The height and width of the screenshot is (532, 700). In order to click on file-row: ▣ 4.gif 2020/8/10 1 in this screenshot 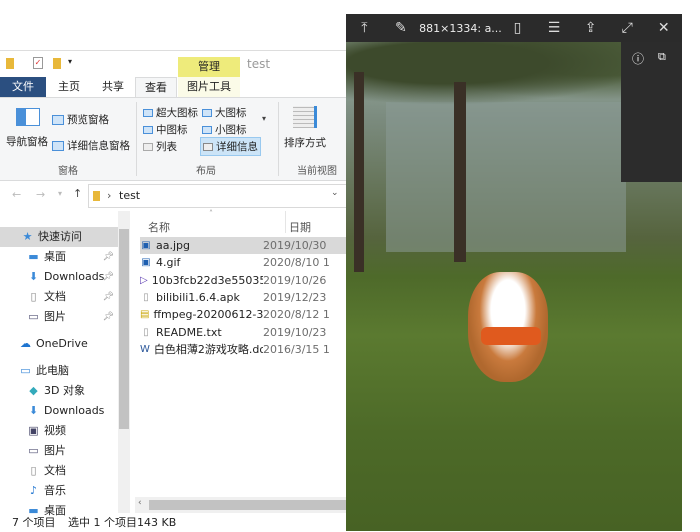, I will do `click(247, 262)`.